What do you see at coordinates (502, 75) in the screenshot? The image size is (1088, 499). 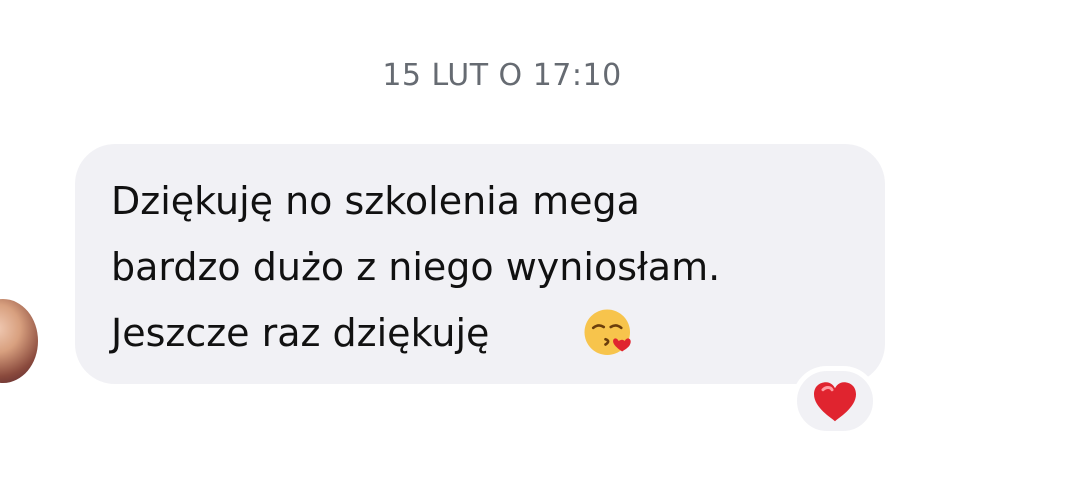 I see `message-timestamp: 15 LUT O 17:10` at bounding box center [502, 75].